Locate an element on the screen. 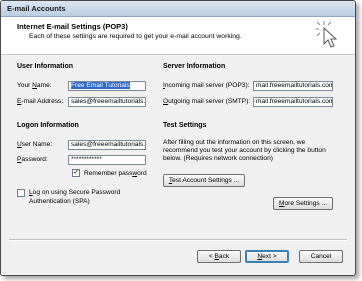 The image size is (362, 281). incoming-server-label: Incoming mail server (POP3): is located at coordinates (206, 85).